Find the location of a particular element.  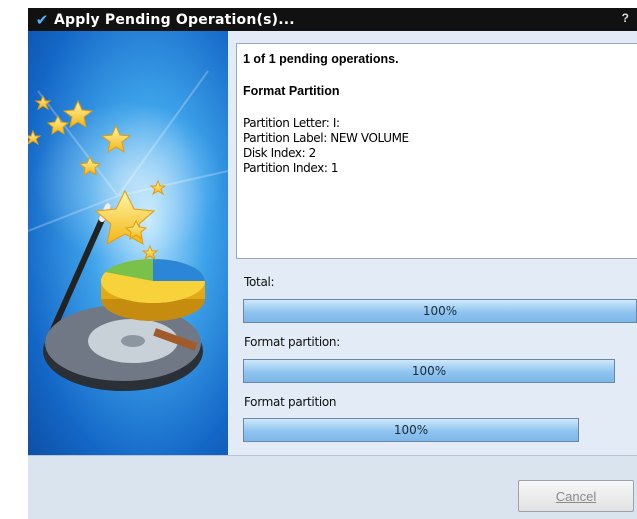

format-progress-label-1: Format partition: is located at coordinates (292, 342).